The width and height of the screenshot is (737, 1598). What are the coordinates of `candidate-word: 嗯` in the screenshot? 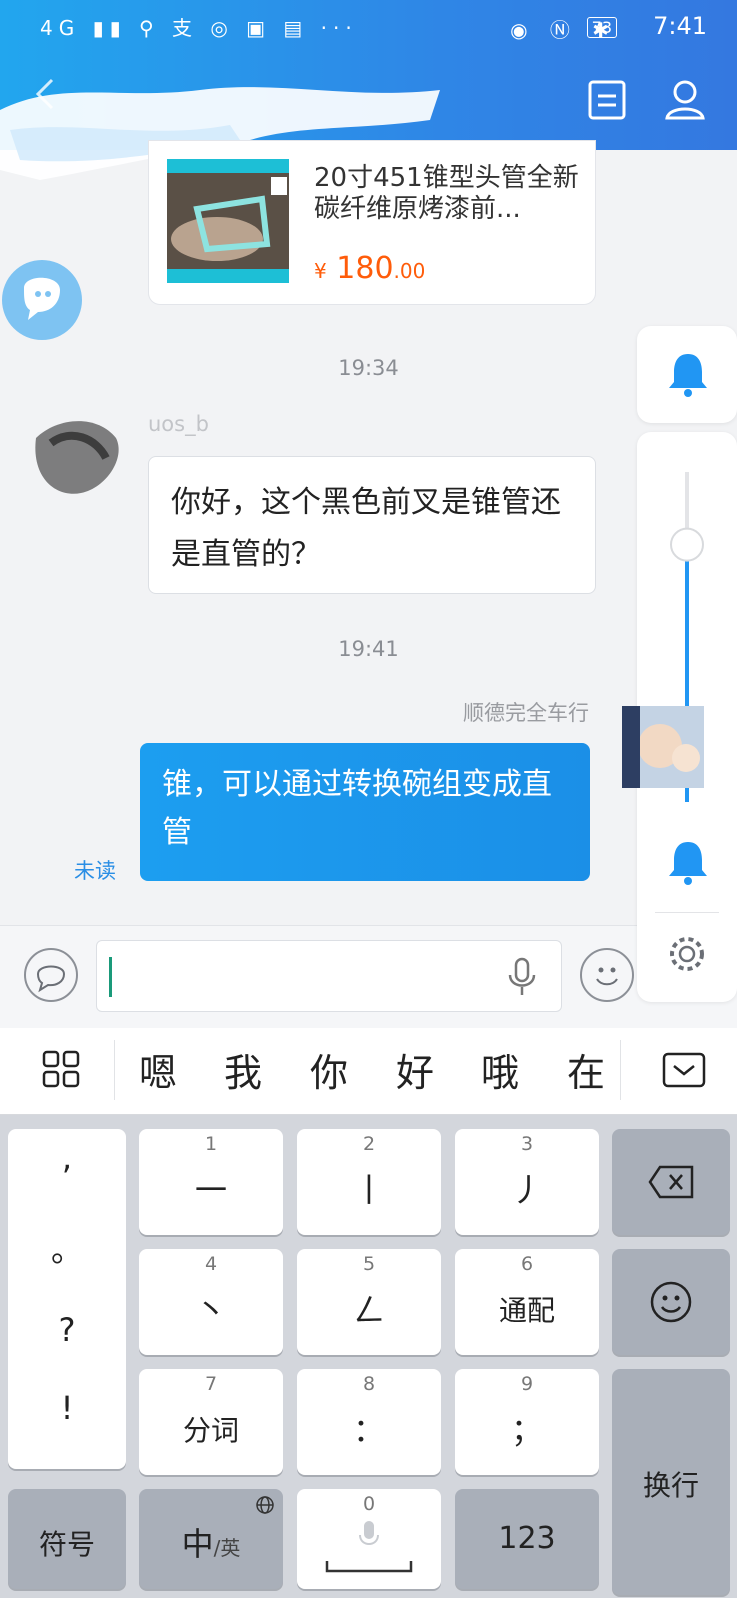 It's located at (158, 1069).